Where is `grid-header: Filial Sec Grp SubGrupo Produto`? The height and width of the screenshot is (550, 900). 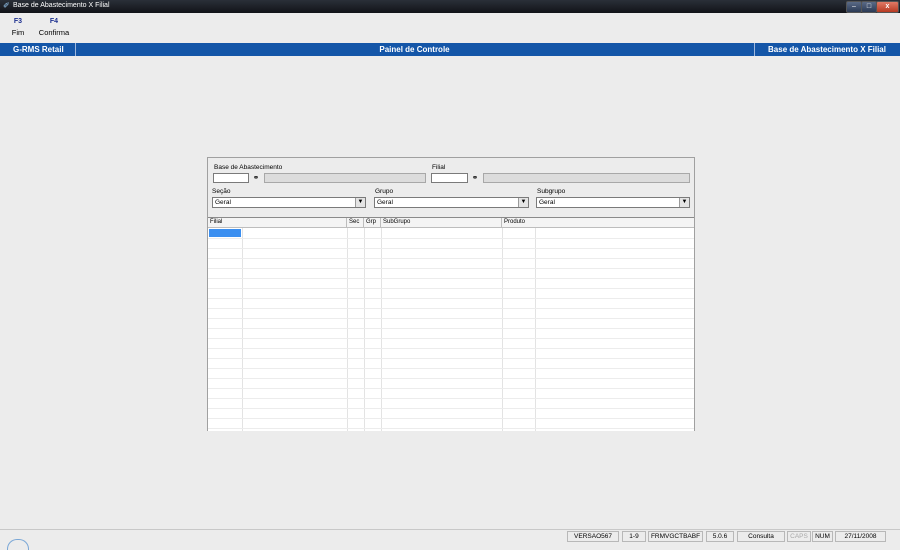 grid-header: Filial Sec Grp SubGrupo Produto is located at coordinates (451, 223).